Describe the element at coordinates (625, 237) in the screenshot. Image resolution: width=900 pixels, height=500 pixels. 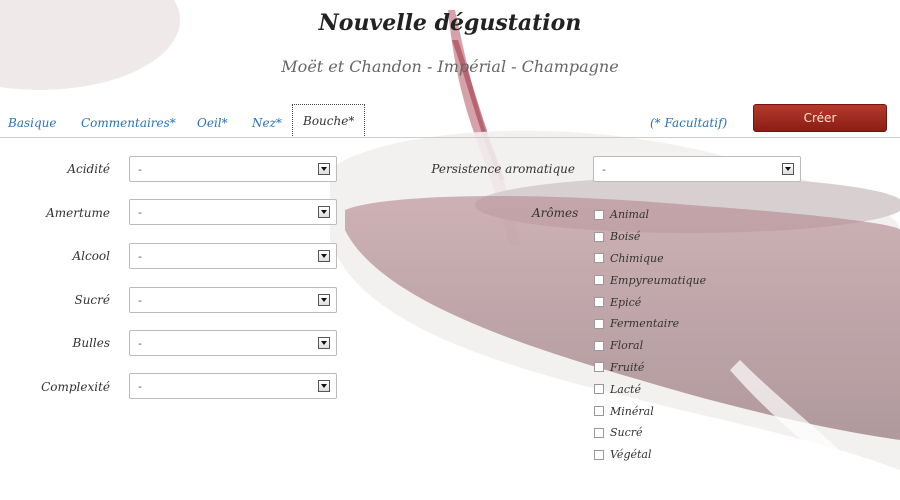
I see `arome-label: Boisé` at that location.